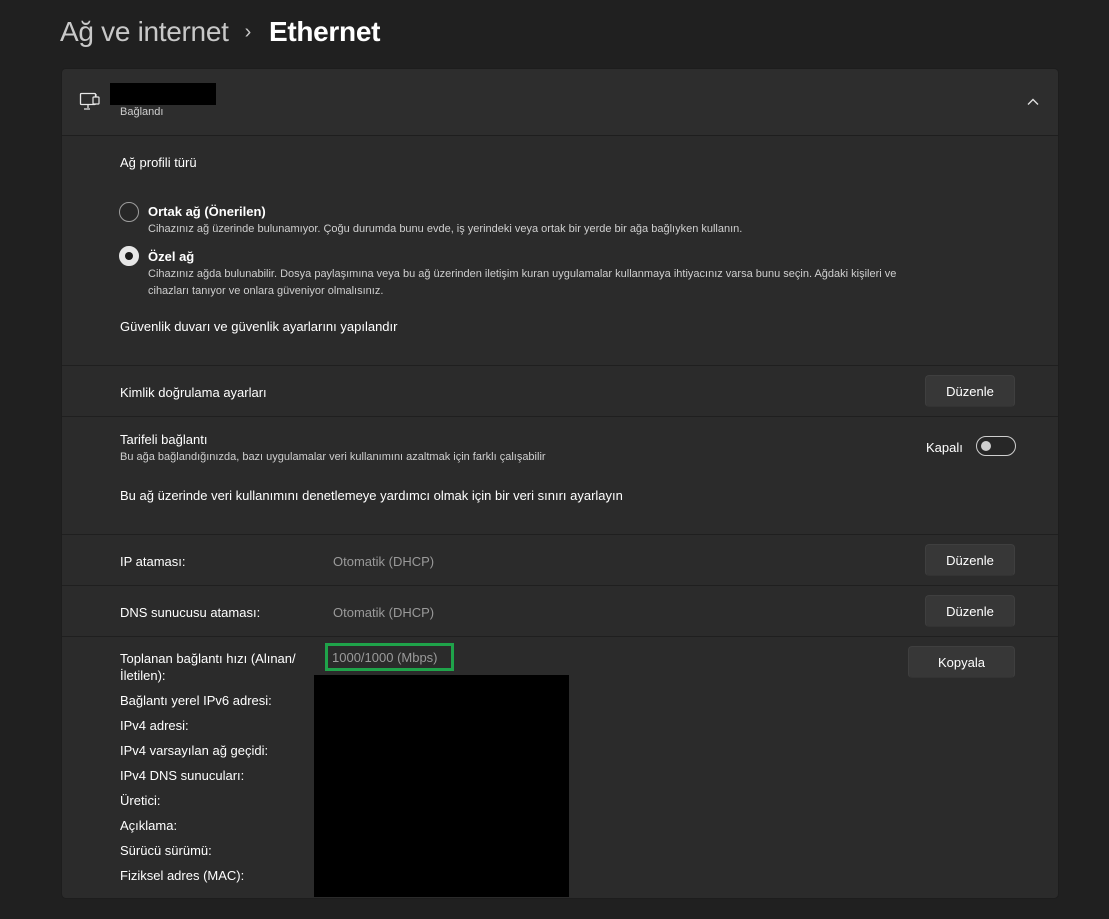 The image size is (1109, 919). I want to click on private-network-radio, so click(129, 256).